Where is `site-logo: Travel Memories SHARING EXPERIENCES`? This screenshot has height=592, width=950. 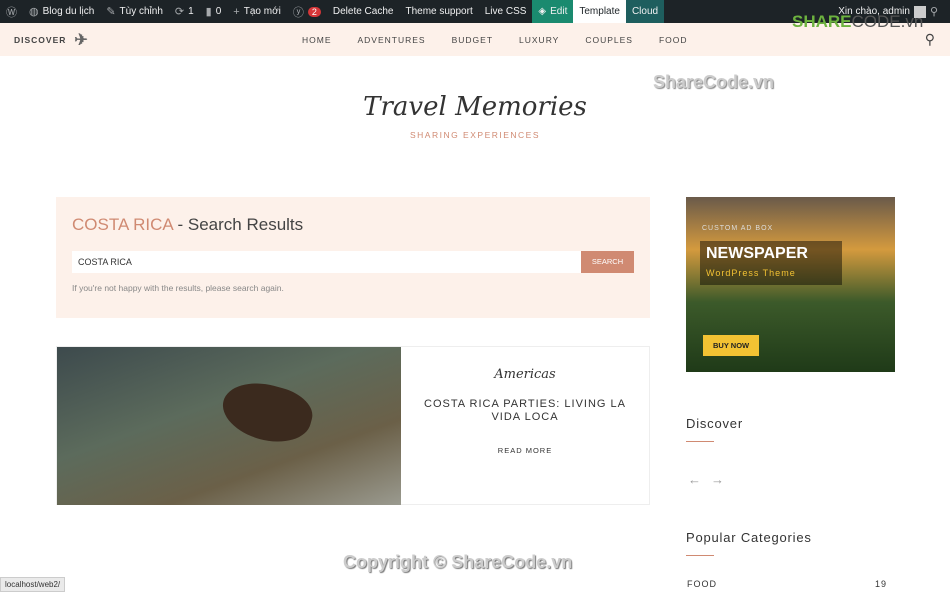
site-logo: Travel Memories SHARING EXPERIENCES is located at coordinates (475, 116).